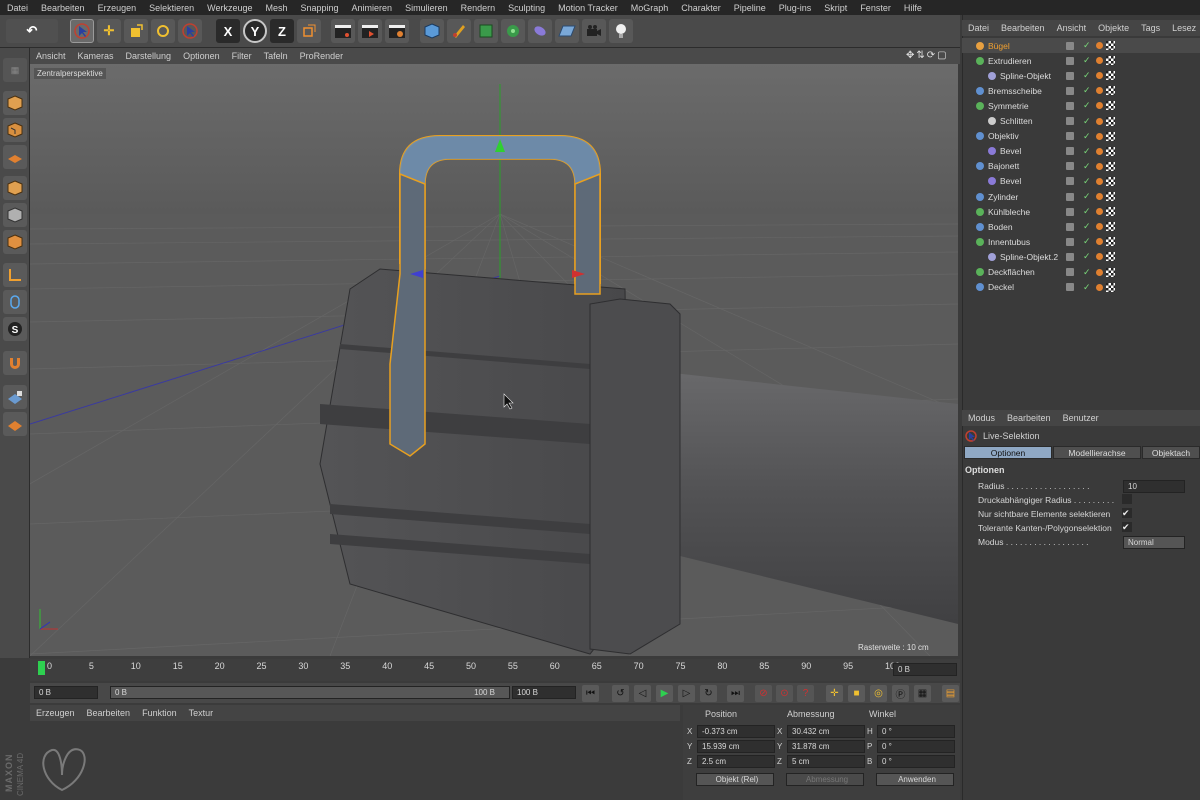  I want to click on texture-mode-button, so click(15, 130).